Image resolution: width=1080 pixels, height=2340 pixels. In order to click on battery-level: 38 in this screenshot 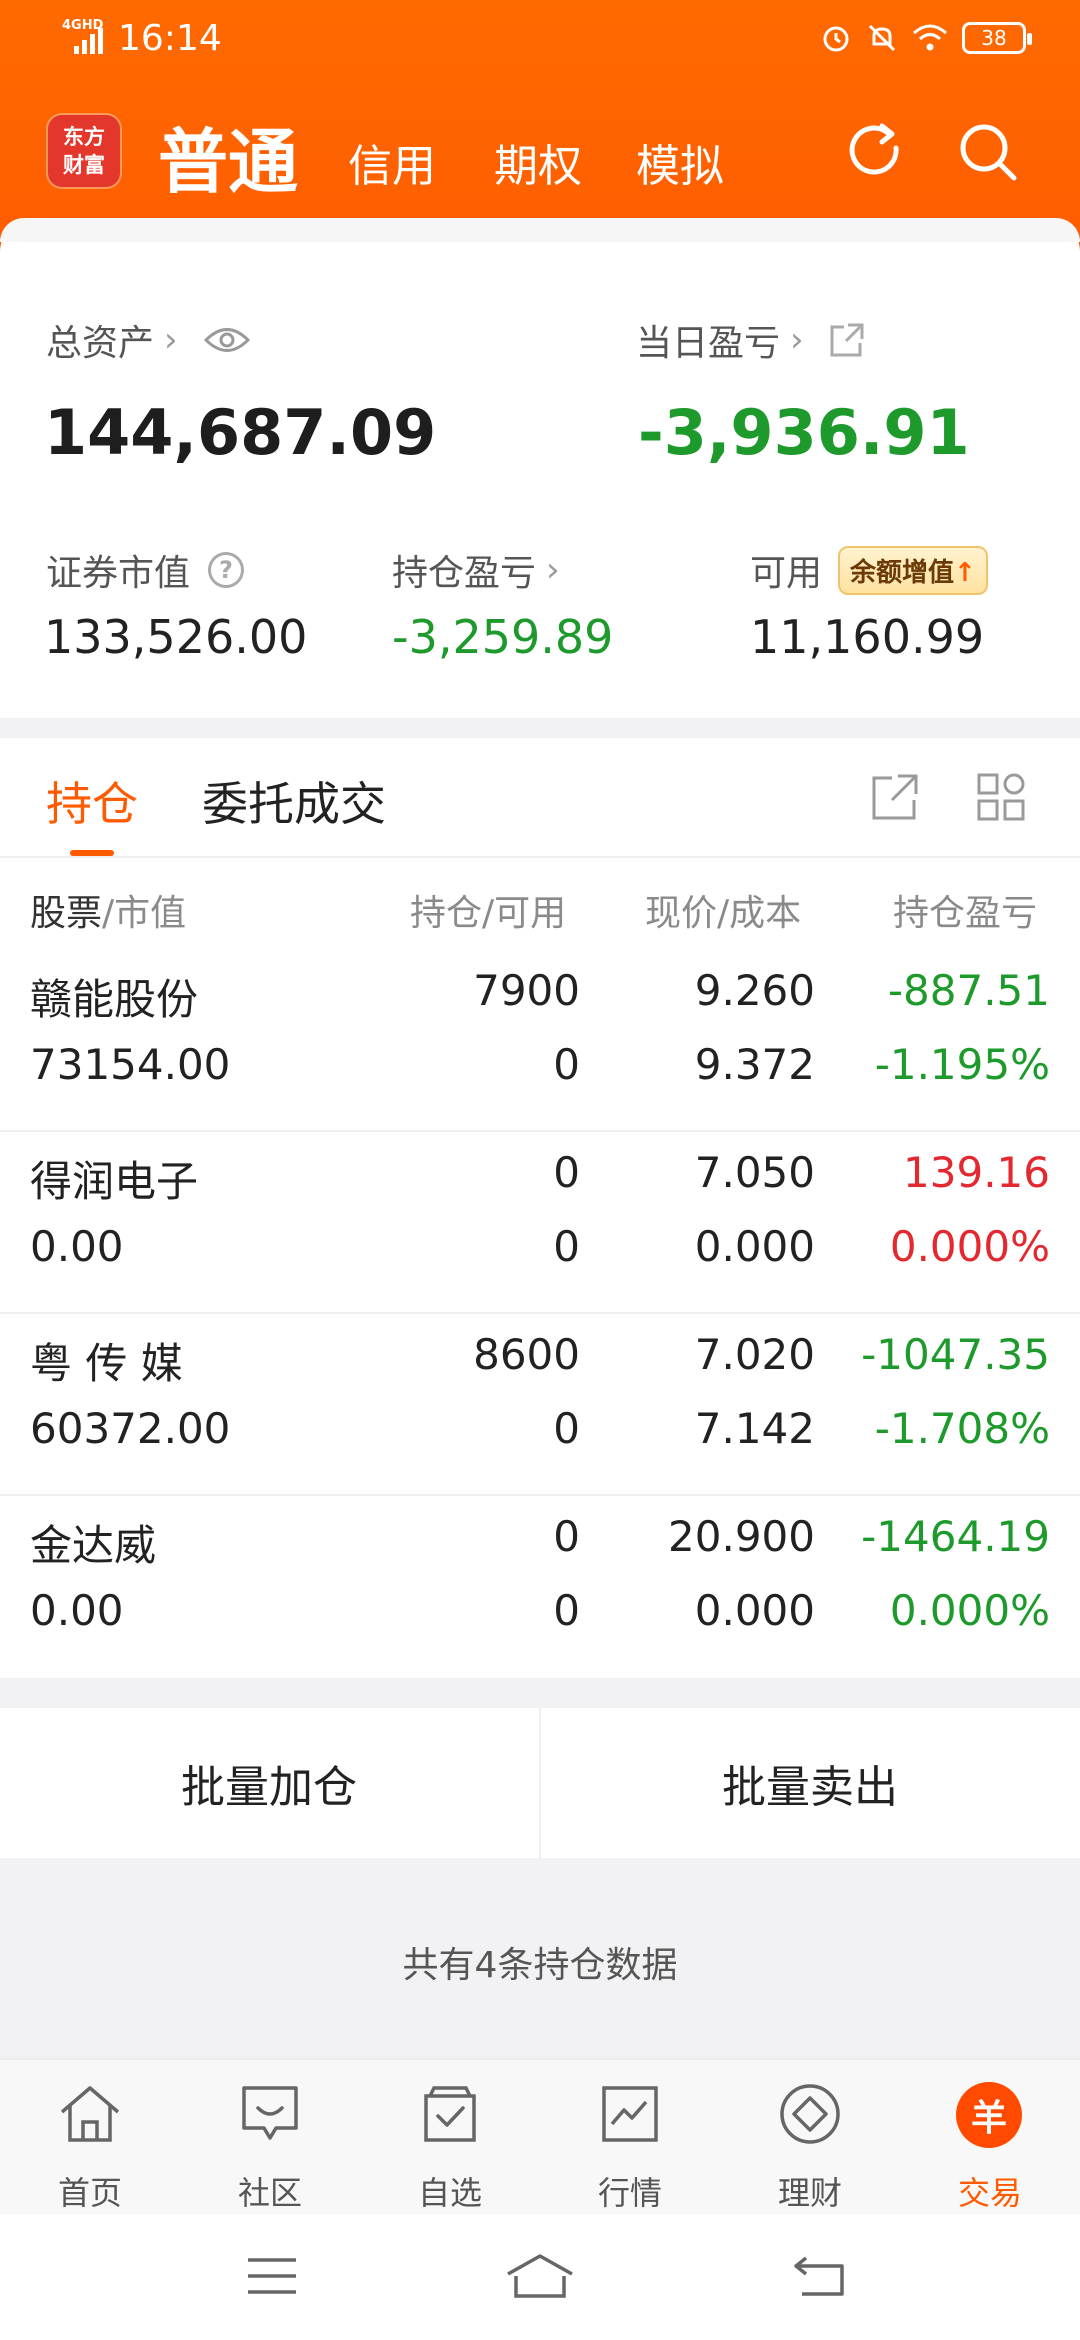, I will do `click(994, 38)`.